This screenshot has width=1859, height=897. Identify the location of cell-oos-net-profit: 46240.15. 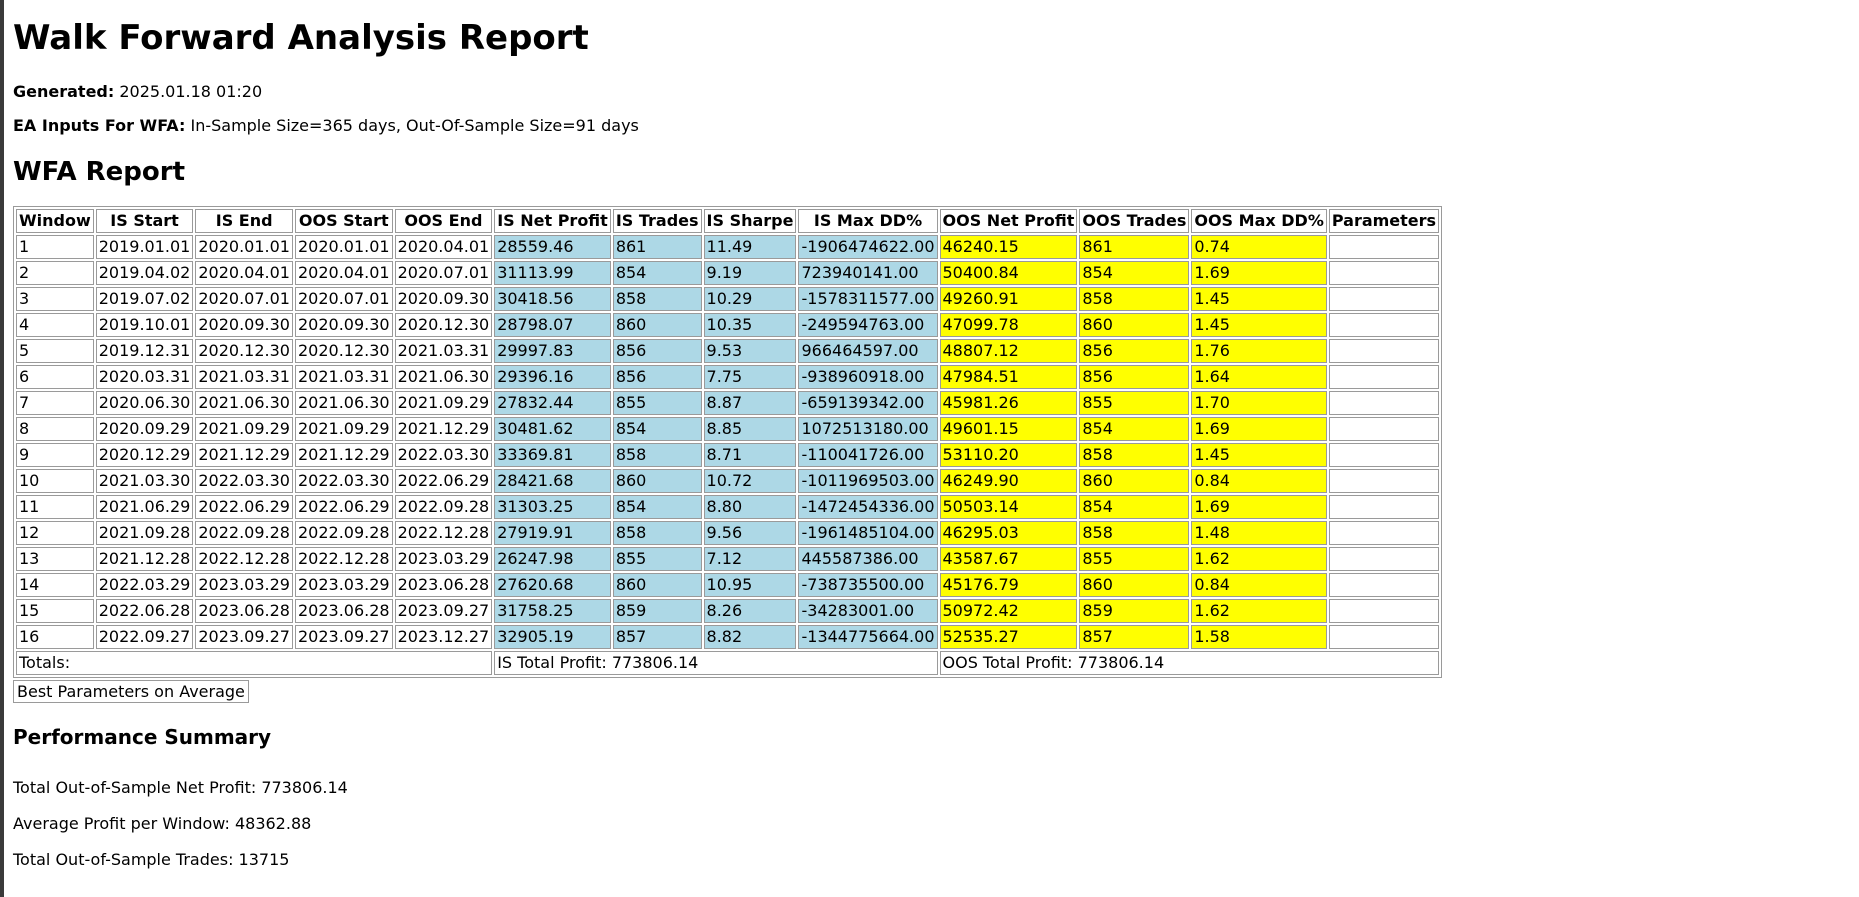
(1008, 247).